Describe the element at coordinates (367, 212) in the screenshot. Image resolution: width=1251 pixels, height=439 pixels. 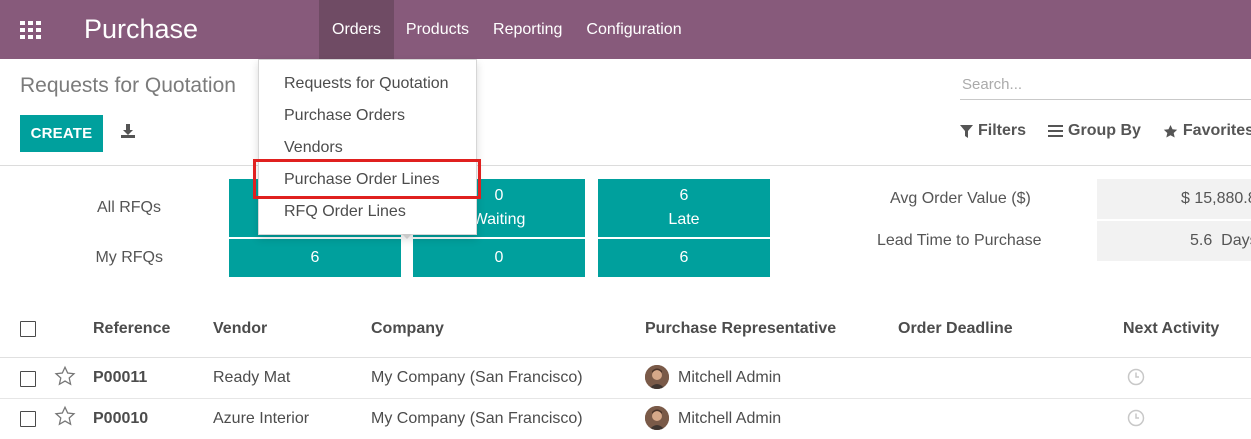
I see `menu-item-rfq-order-lines: RFQ Order Lines` at that location.